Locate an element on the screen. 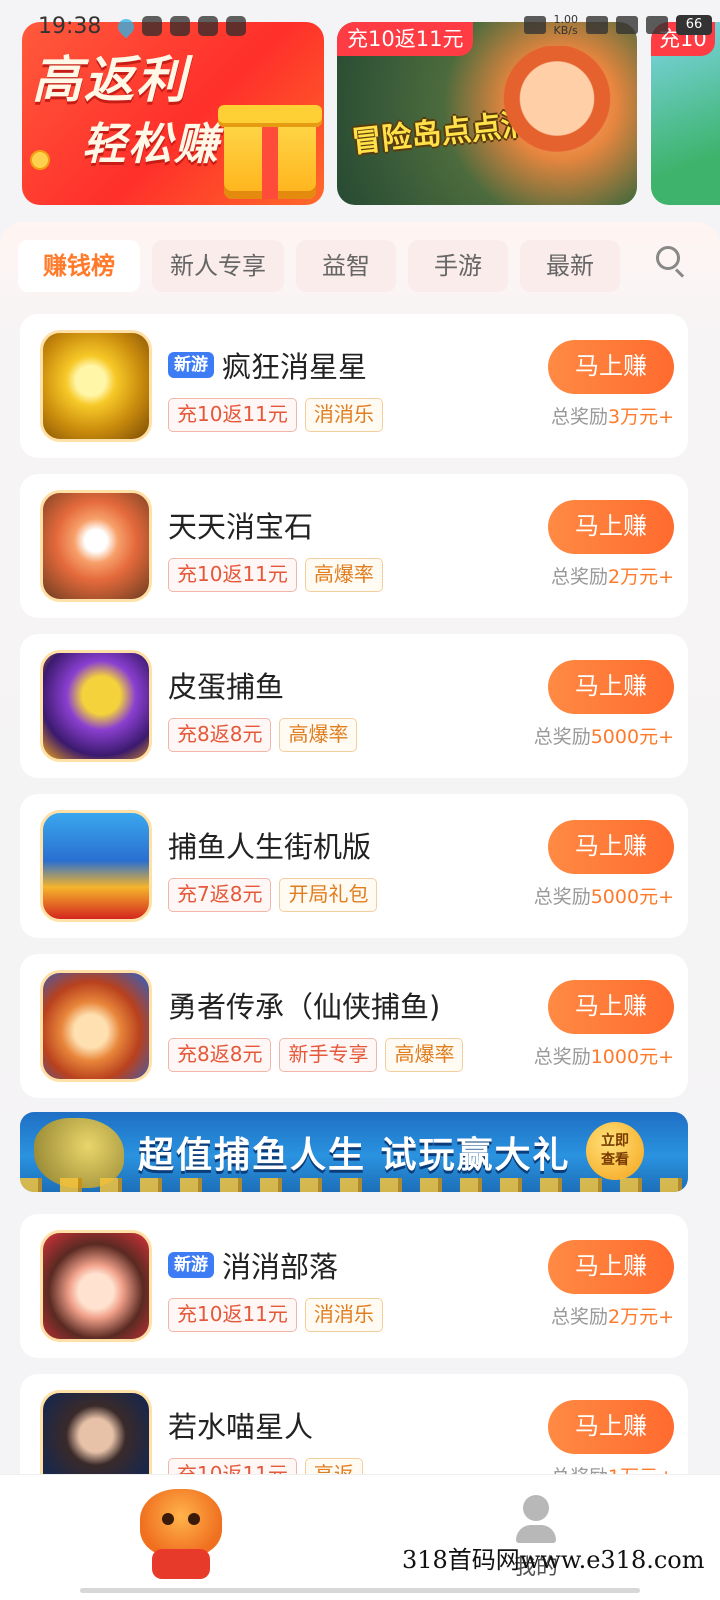  banner-next-promo: 充10 is located at coordinates (685, 113).